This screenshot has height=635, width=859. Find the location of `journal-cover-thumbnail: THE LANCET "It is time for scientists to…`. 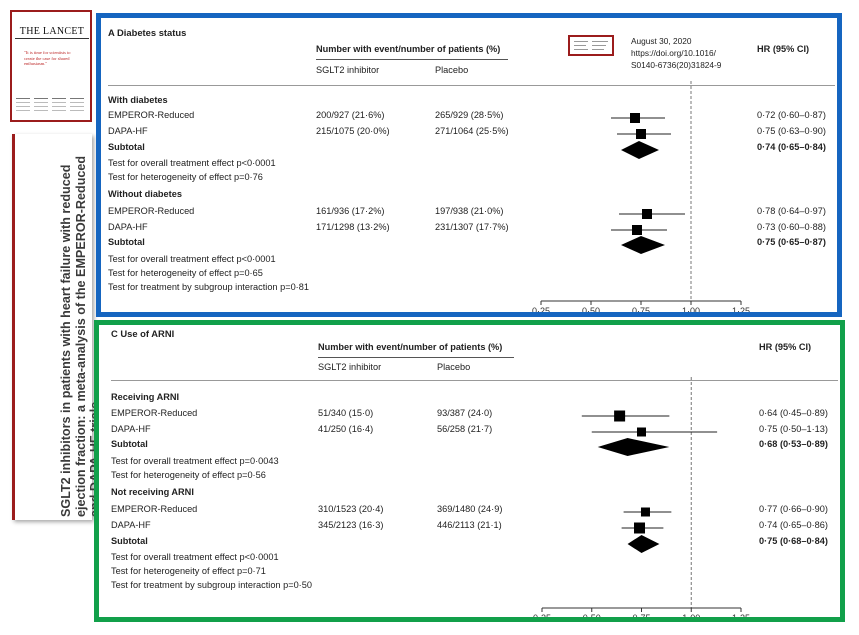

journal-cover-thumbnail: THE LANCET "It is time for scientists to… is located at coordinates (51, 66).